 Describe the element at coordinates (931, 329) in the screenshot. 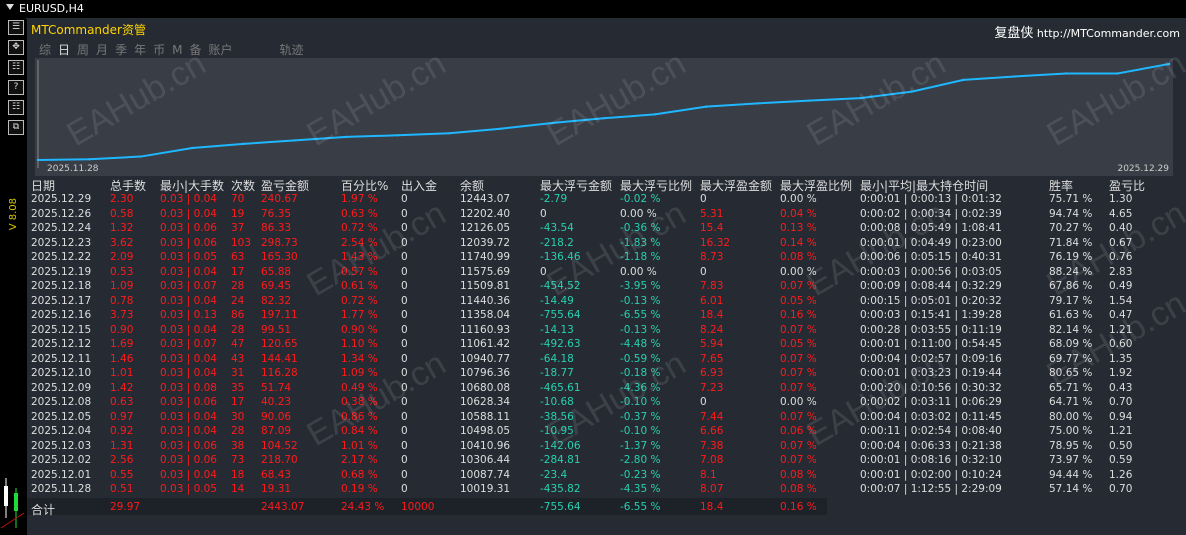

I see `cell-hold-time: 0:00:28 | 0:03:55 | 0:11:19` at that location.